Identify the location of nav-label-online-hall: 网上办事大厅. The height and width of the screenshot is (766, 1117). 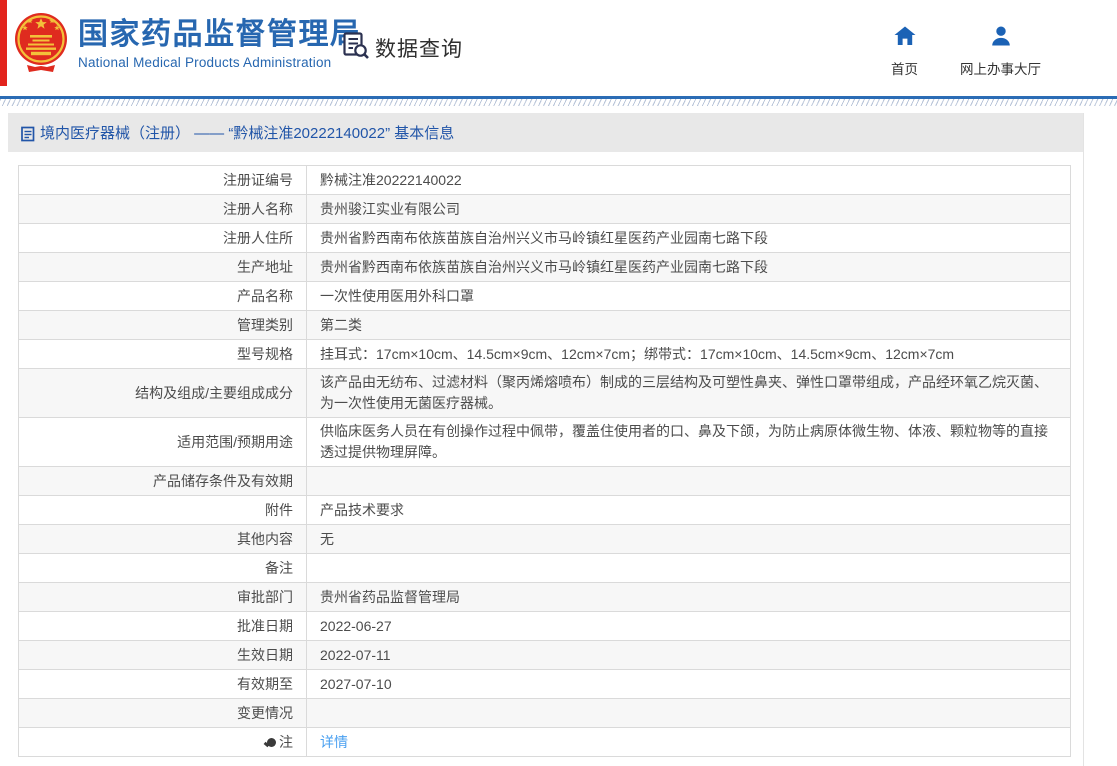
(1000, 69).